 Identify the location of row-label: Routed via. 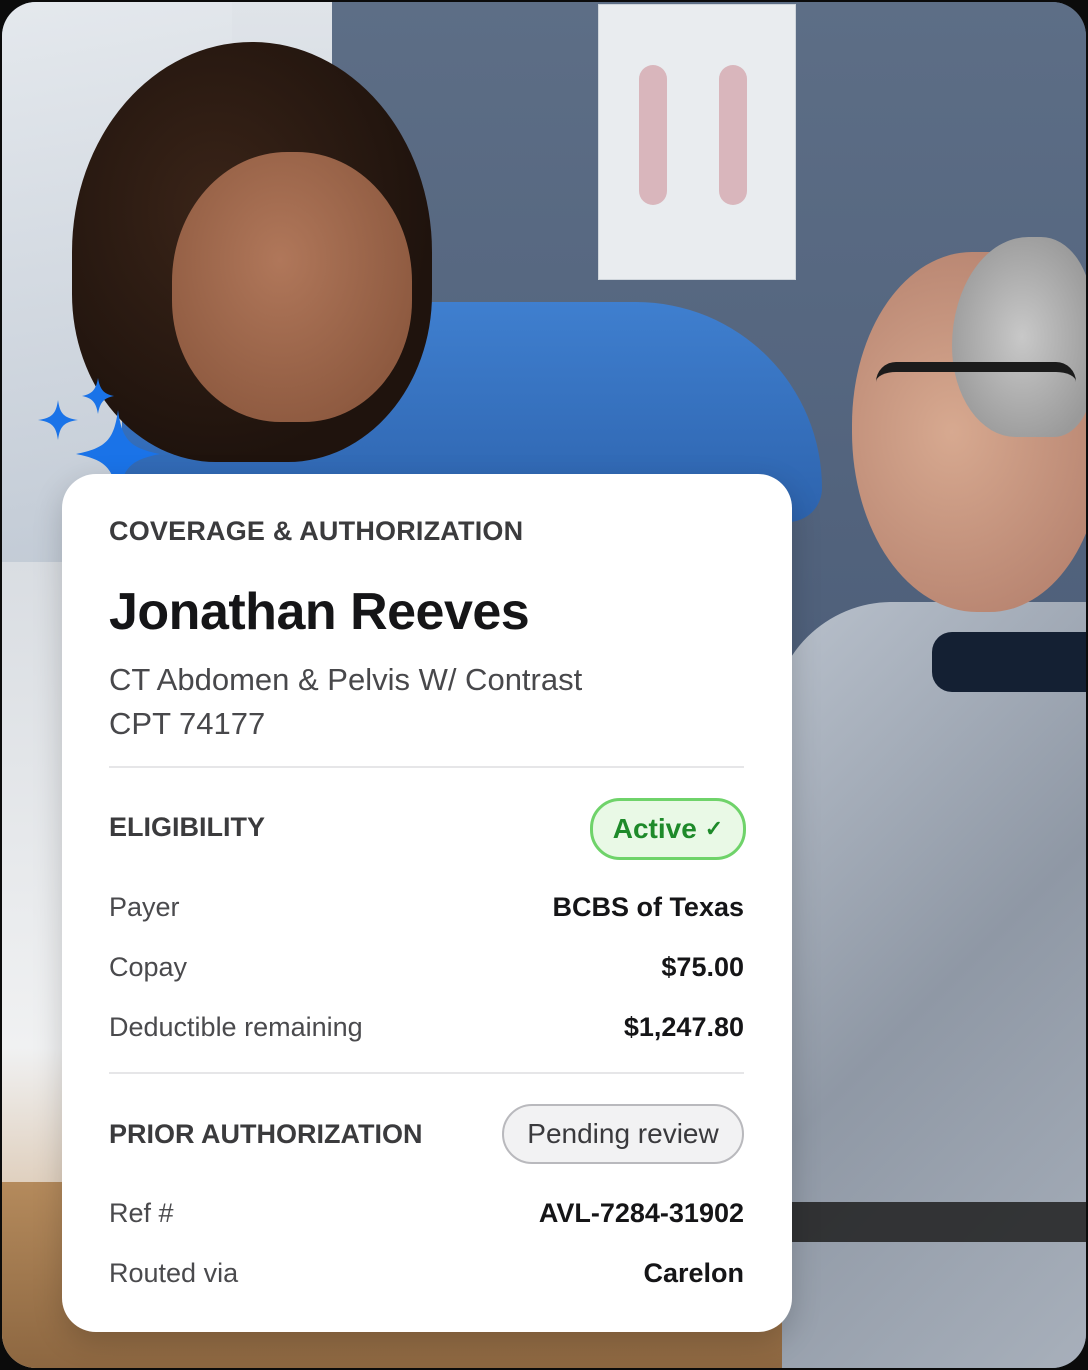
(174, 1272).